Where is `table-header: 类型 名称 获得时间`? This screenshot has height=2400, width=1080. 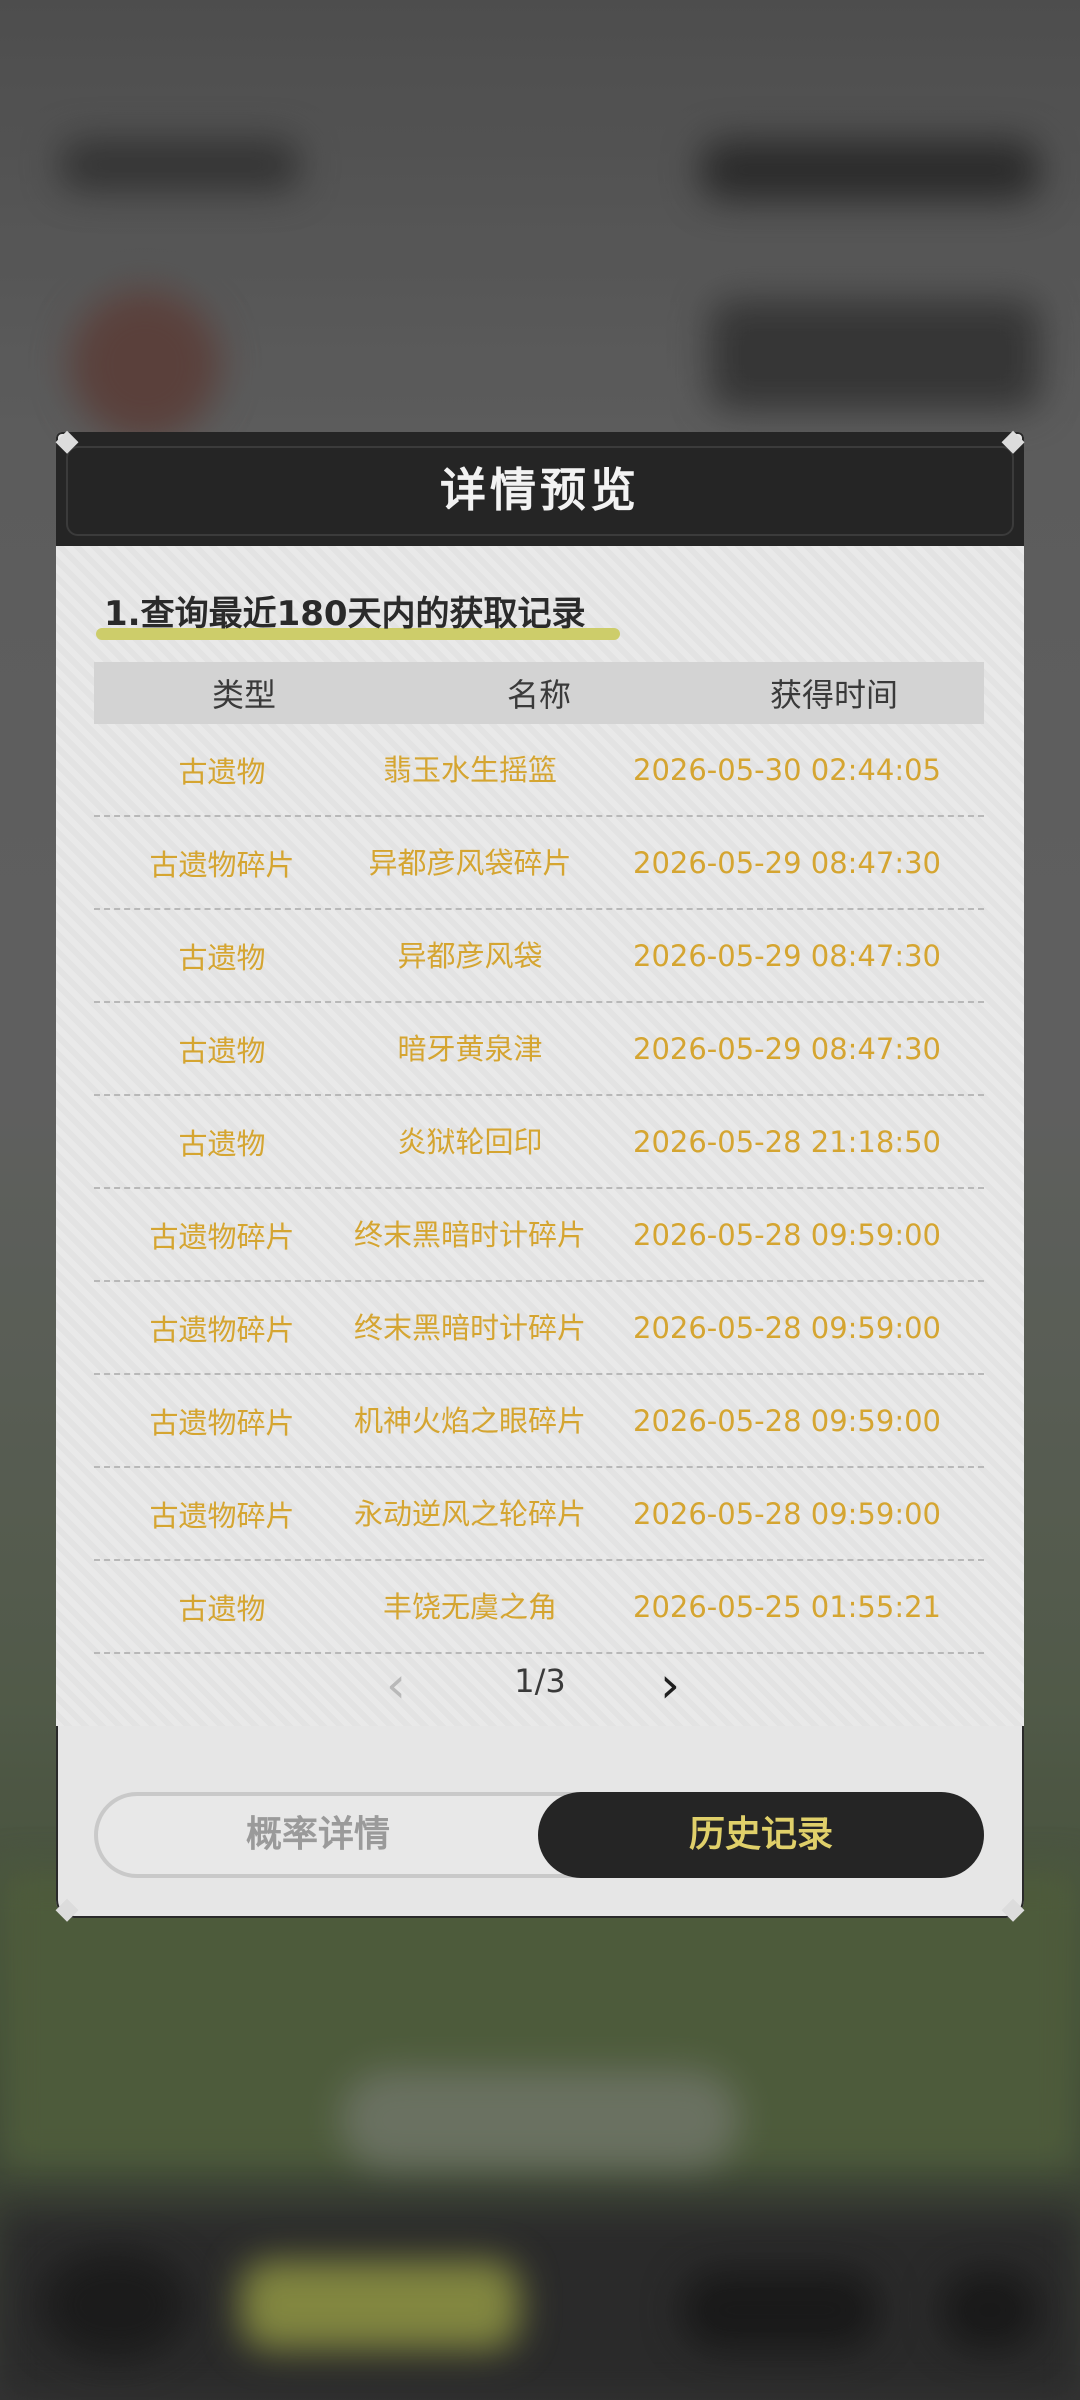 table-header: 类型 名称 获得时间 is located at coordinates (539, 693).